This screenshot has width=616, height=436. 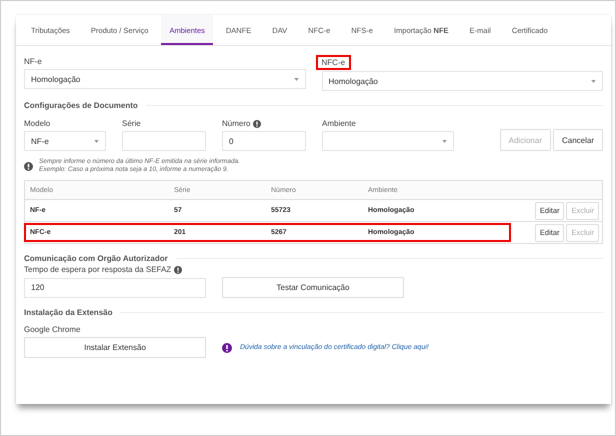 I want to click on input-field, so click(x=164, y=141).